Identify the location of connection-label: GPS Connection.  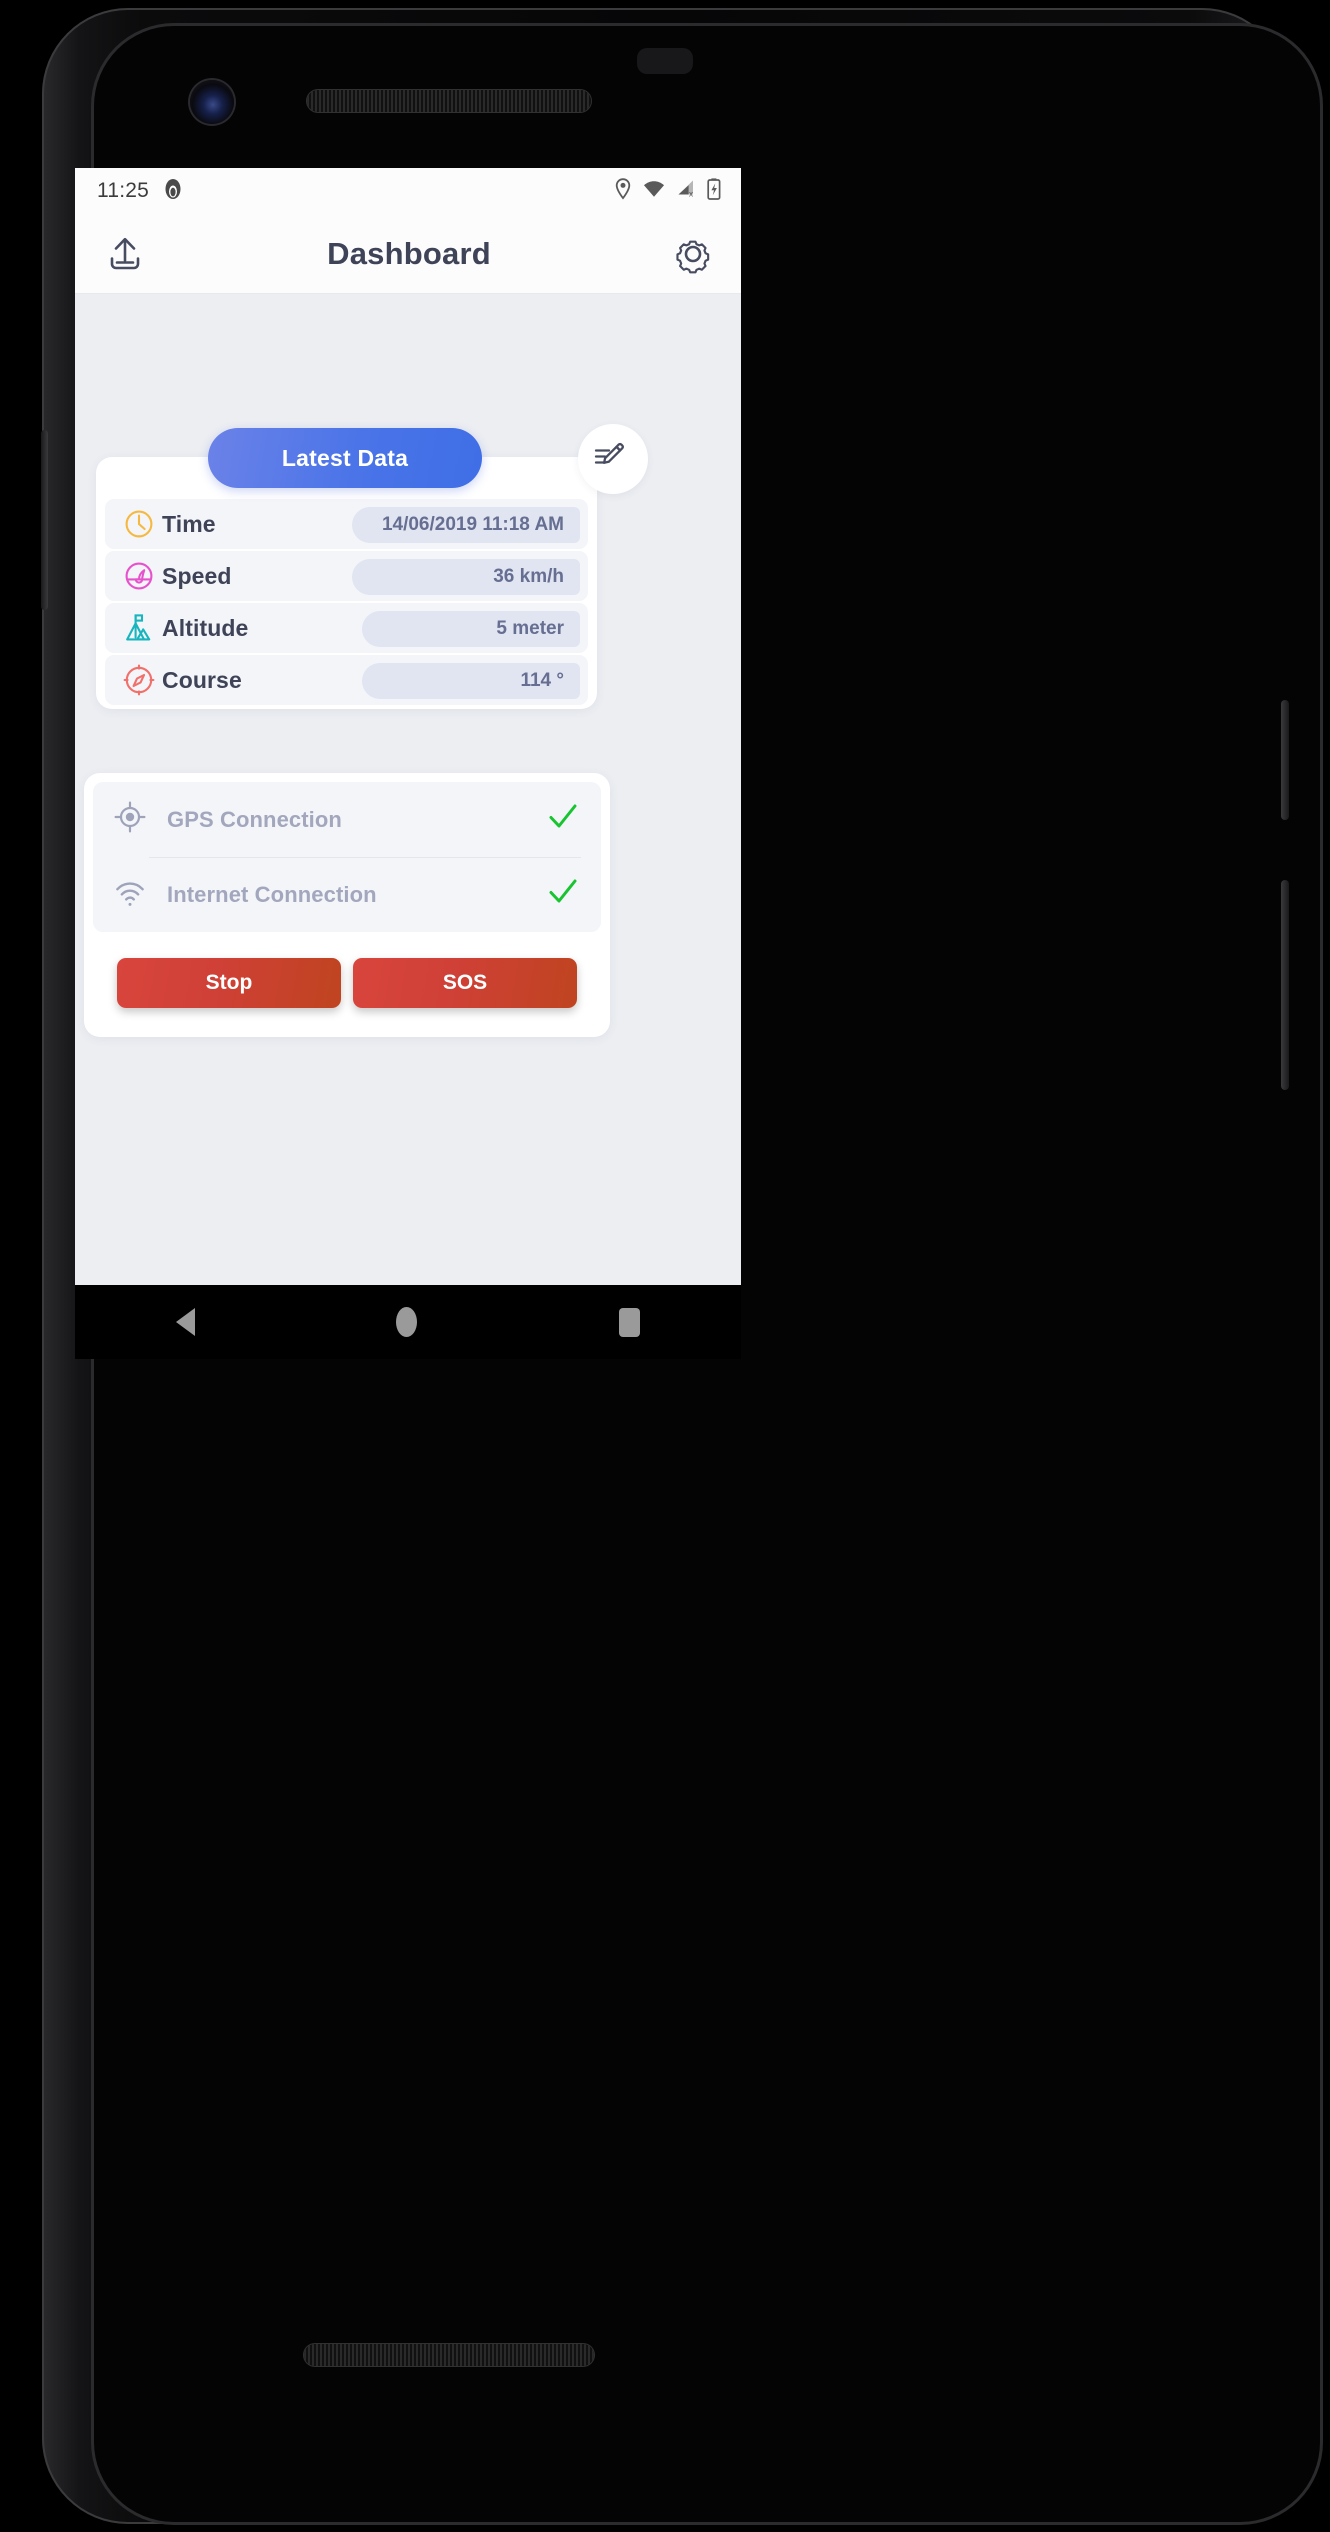
(254, 819).